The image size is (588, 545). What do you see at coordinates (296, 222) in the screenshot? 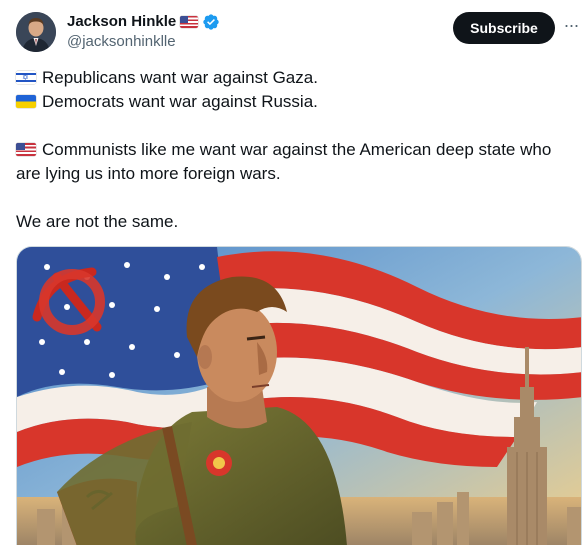
I see `tweet-line-closing: We are not the same.` at bounding box center [296, 222].